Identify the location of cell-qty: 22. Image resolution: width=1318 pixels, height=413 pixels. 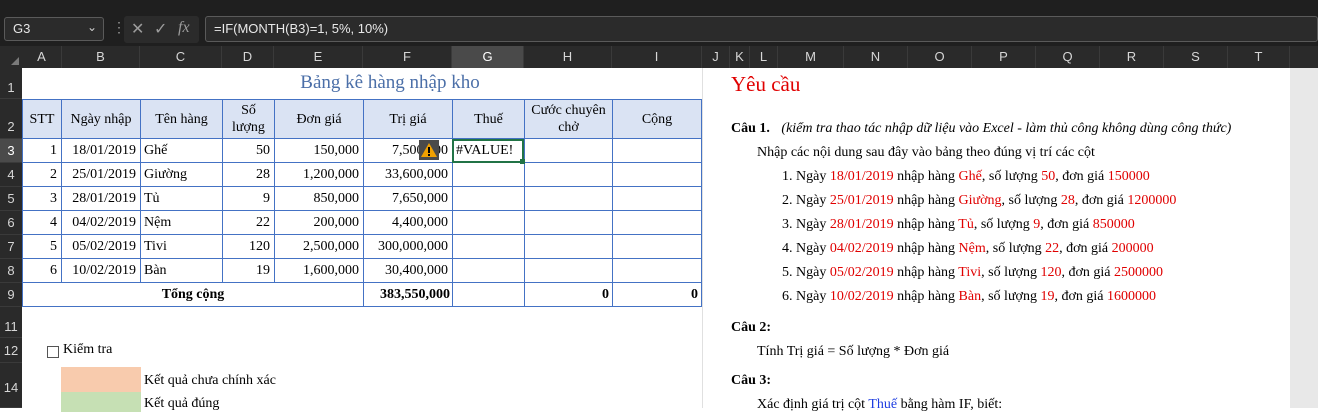
(248, 223).